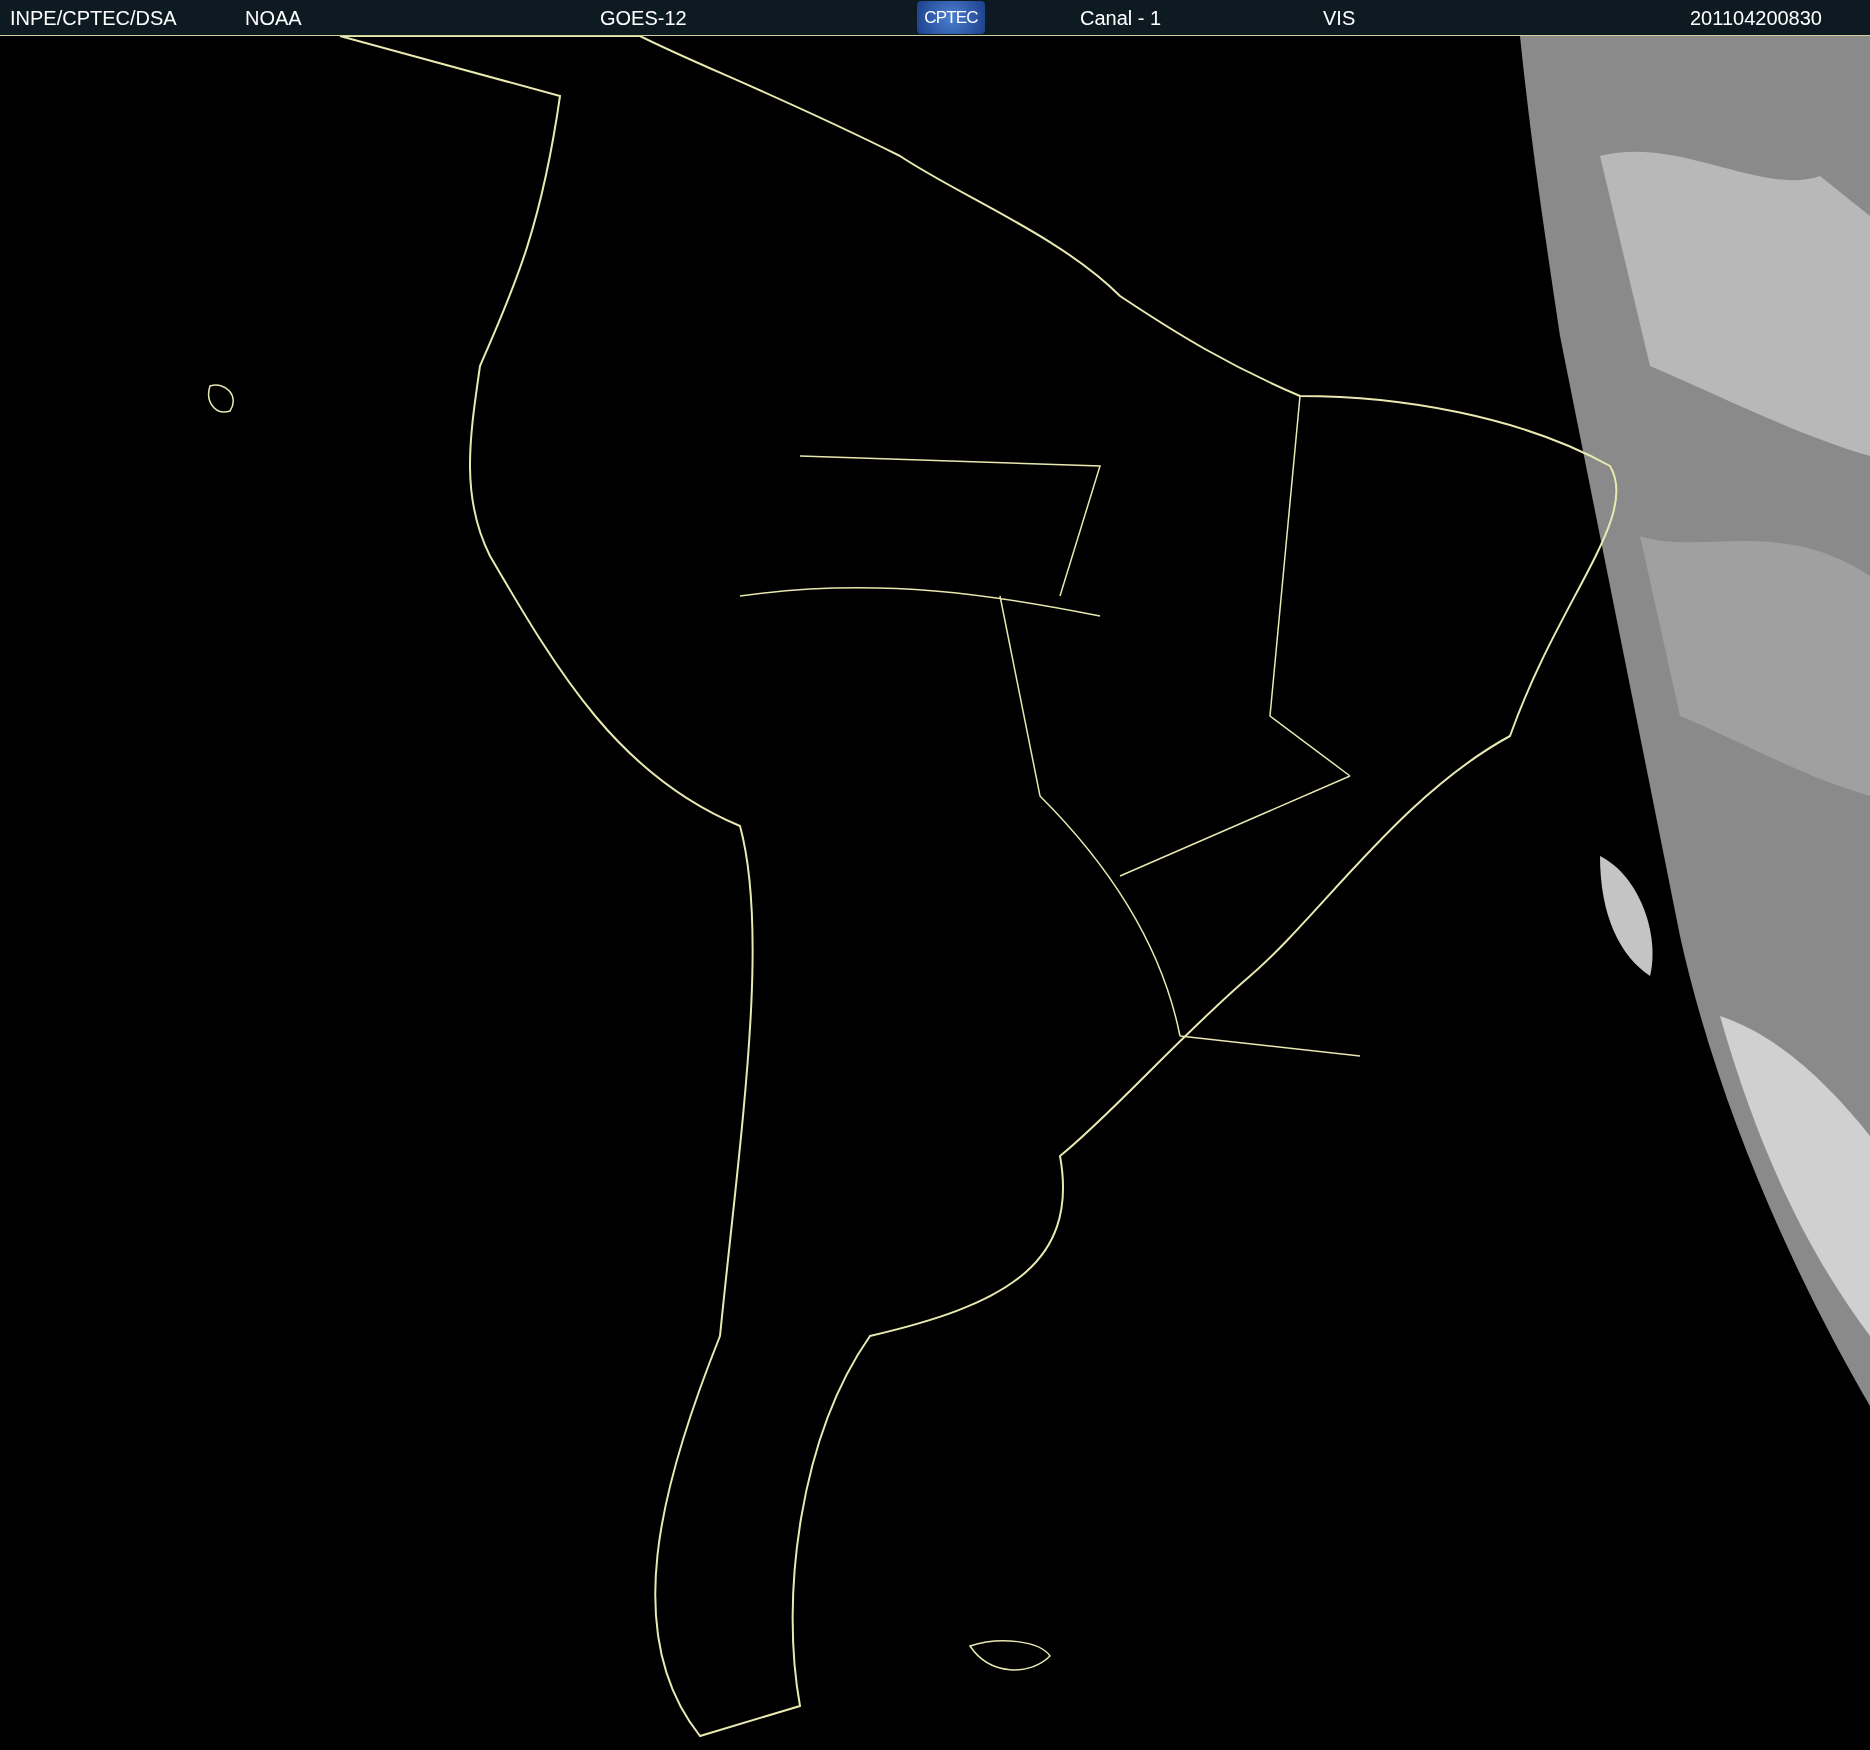  I want to click on header-label: GOES-12, so click(643, 18).